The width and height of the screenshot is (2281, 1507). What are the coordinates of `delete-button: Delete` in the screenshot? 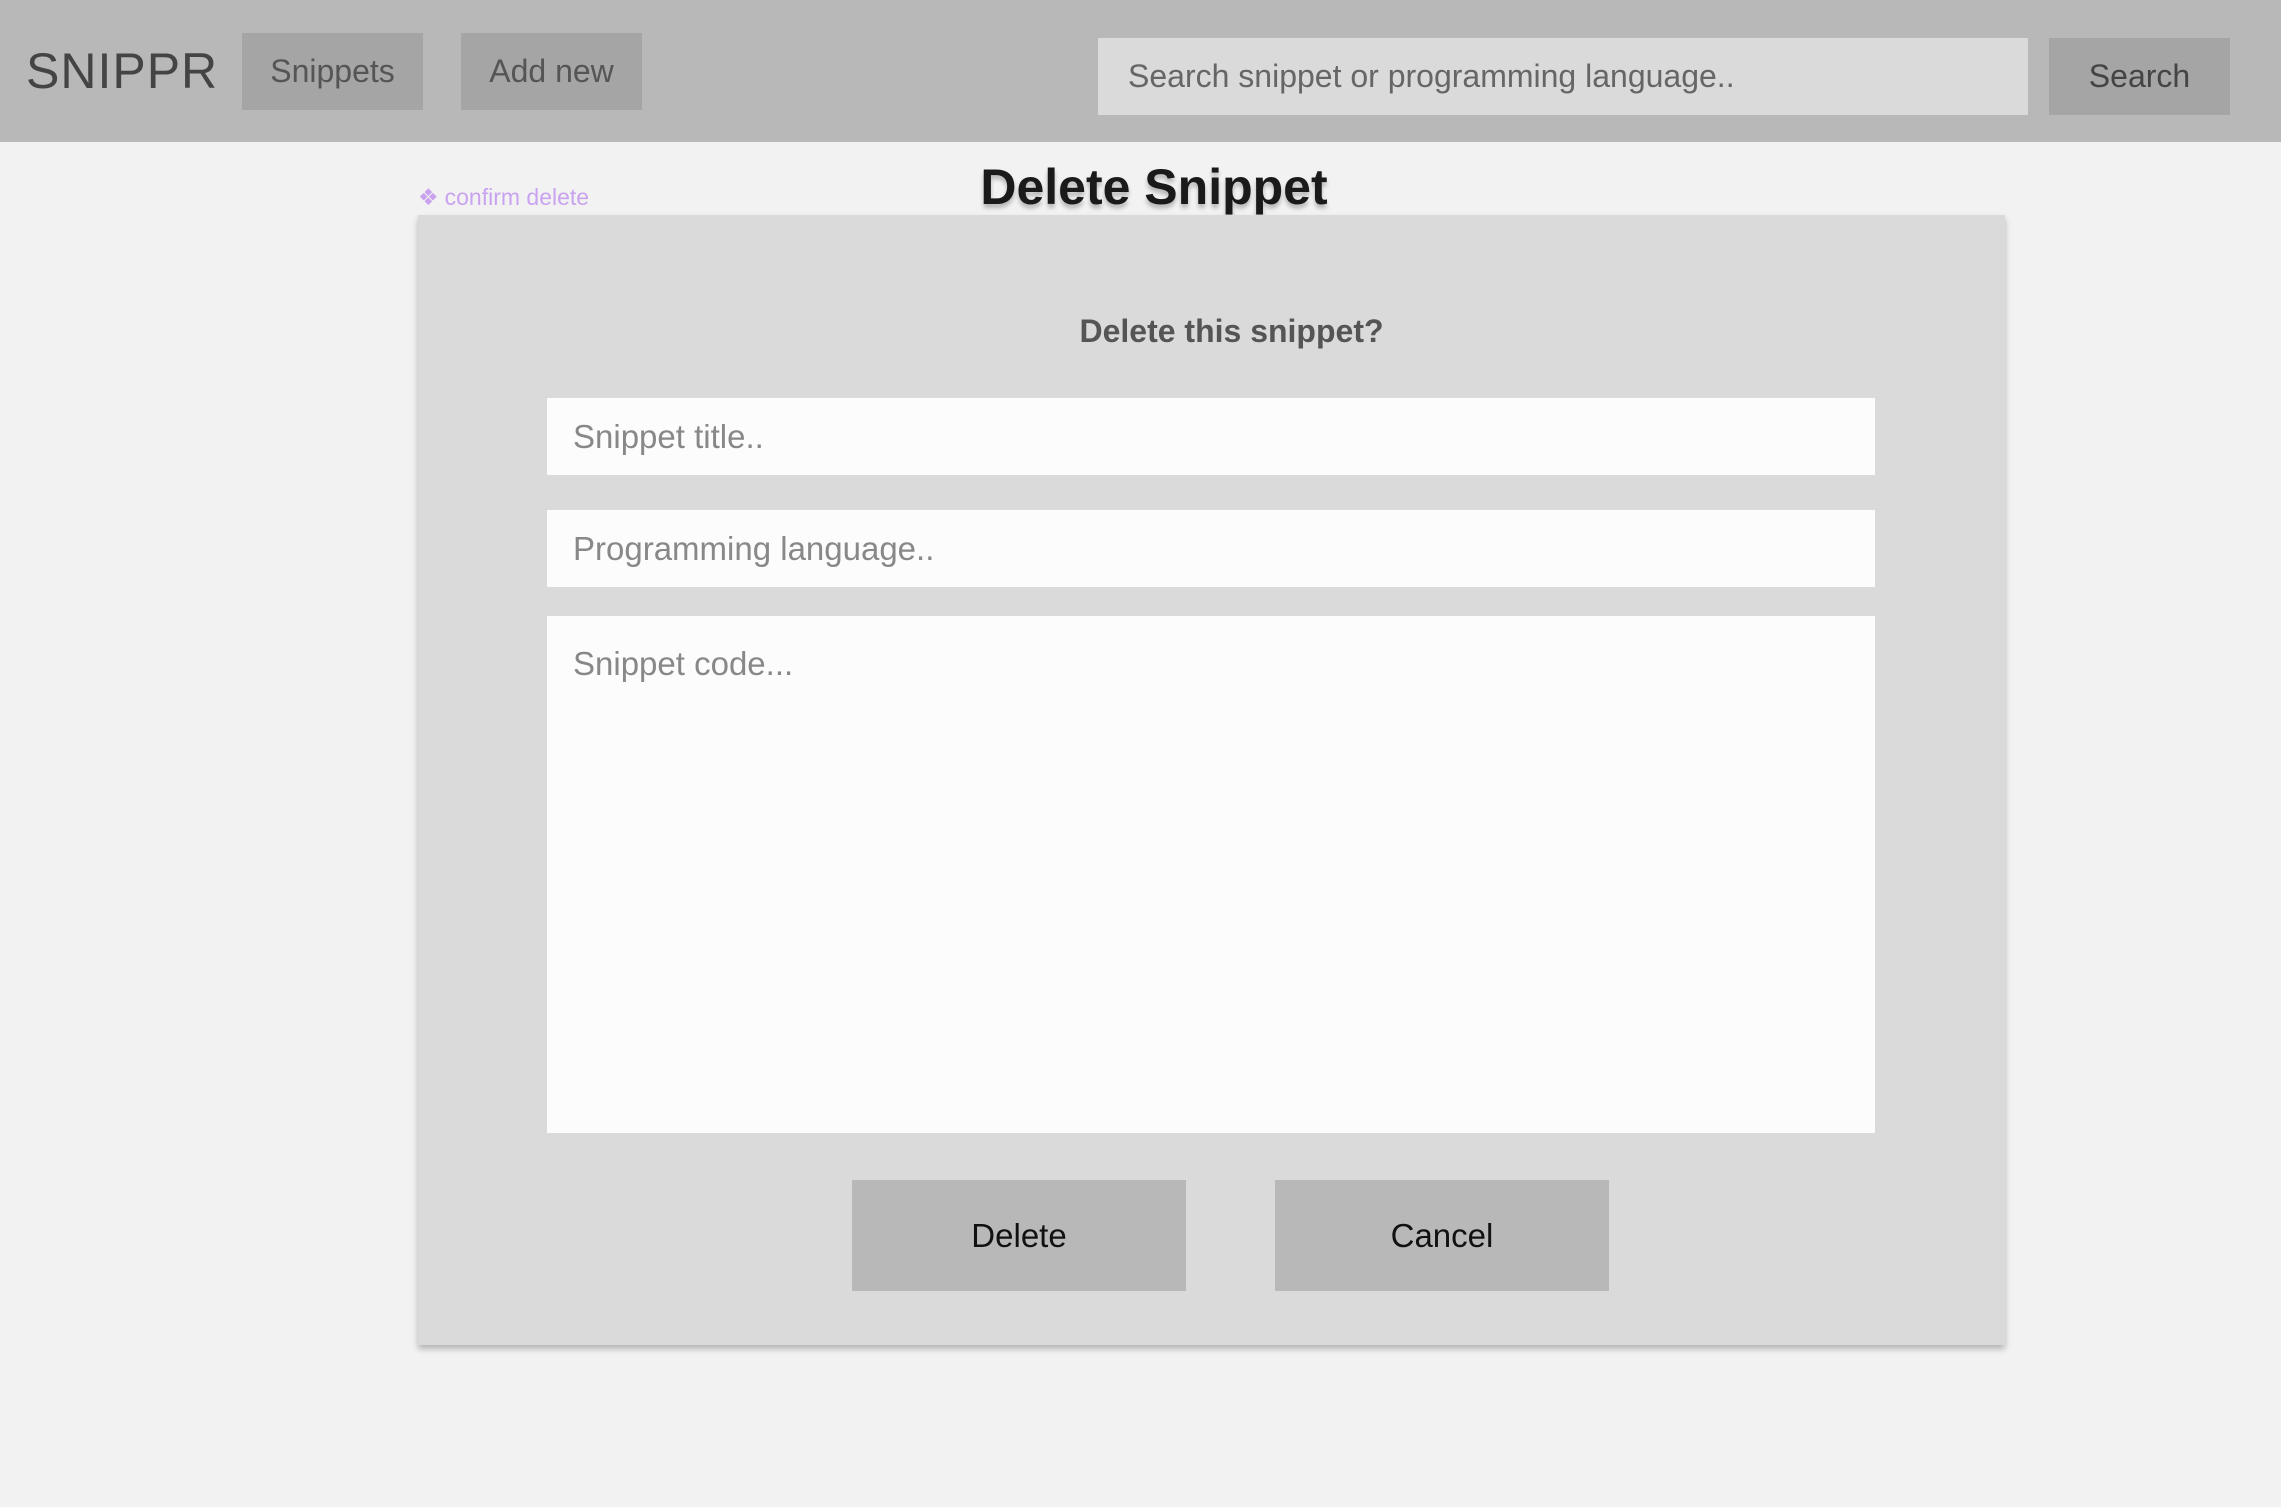 It's located at (1019, 1235).